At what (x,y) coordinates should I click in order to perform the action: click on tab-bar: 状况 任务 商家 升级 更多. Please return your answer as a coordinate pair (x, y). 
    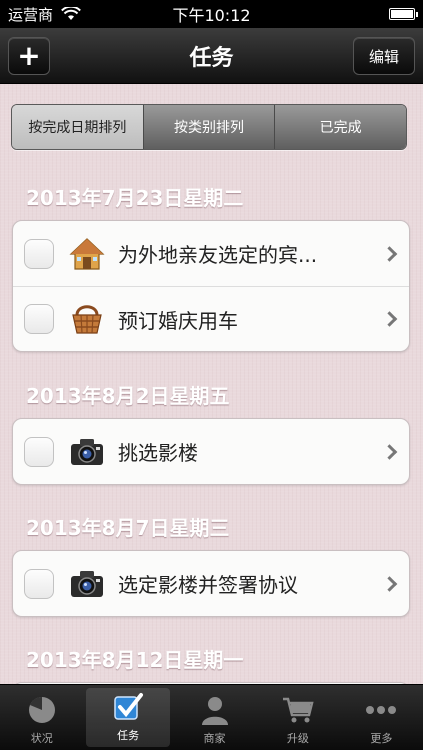
    Looking at the image, I should click on (211, 717).